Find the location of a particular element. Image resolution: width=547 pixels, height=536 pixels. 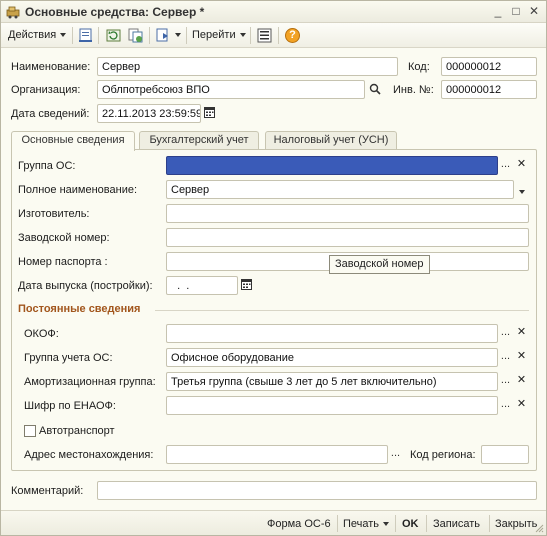

full-name-label: Полное наименование: is located at coordinates (78, 190).